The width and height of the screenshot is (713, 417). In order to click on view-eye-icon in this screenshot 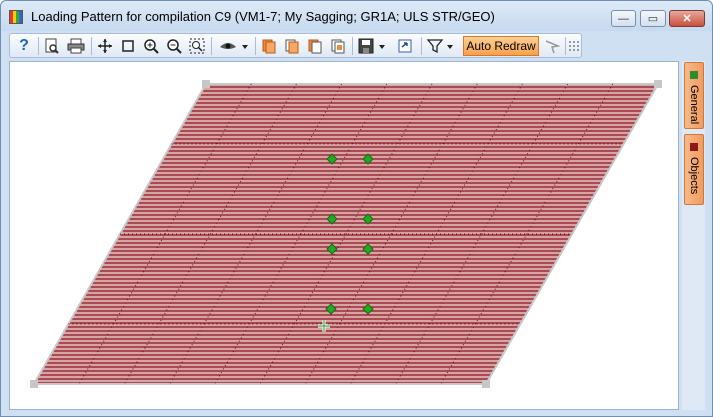, I will do `click(233, 45)`.